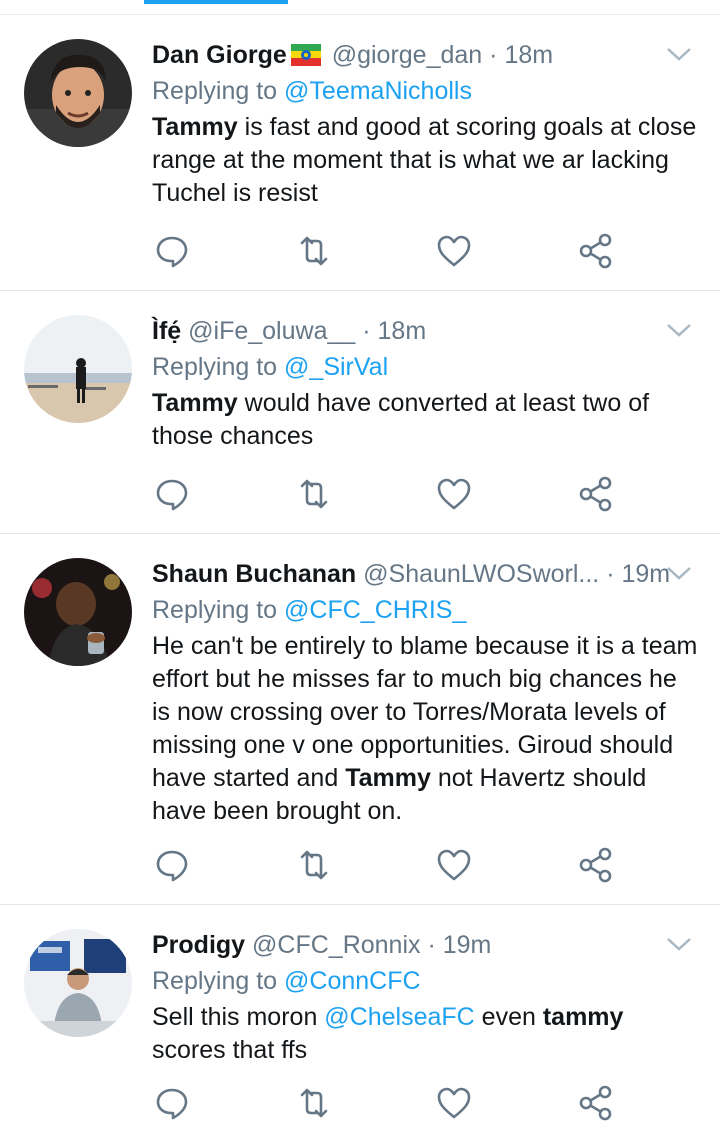  I want to click on handle: @CFC_Ronnix, so click(336, 945).